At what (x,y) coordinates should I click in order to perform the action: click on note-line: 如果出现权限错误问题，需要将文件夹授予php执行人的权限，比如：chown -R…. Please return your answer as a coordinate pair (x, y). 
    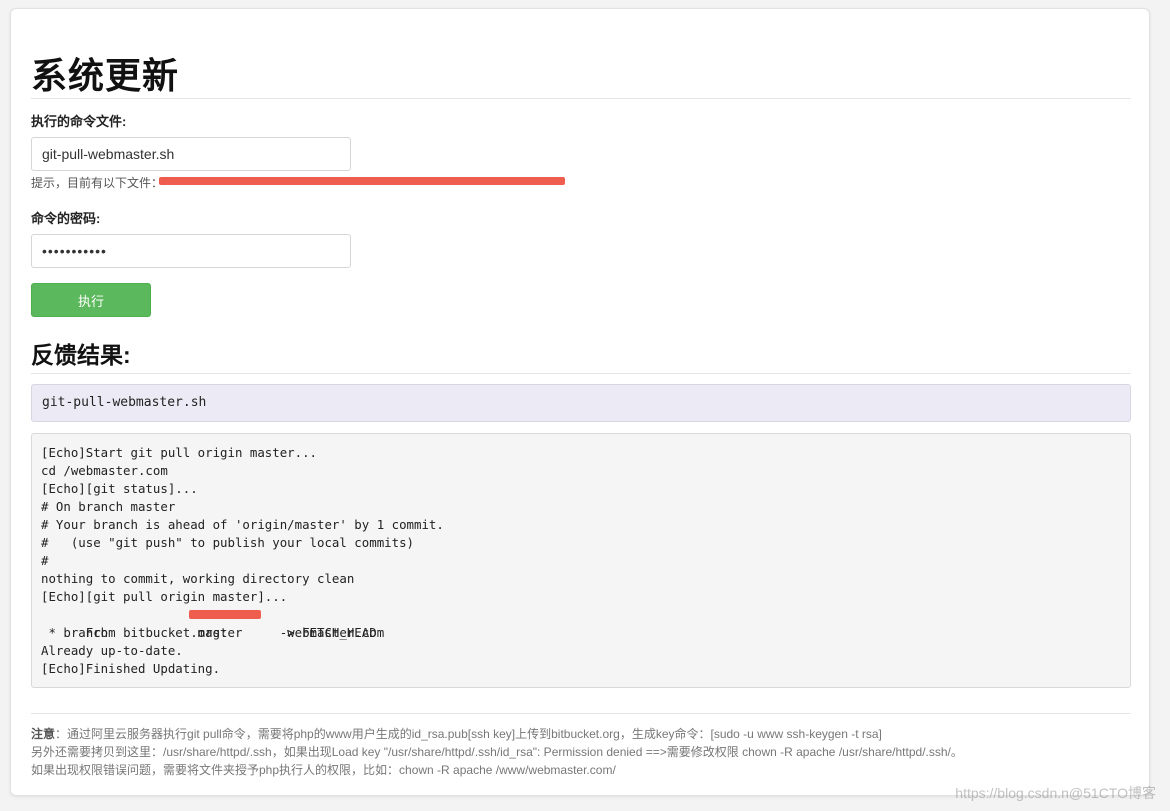
    Looking at the image, I should click on (323, 770).